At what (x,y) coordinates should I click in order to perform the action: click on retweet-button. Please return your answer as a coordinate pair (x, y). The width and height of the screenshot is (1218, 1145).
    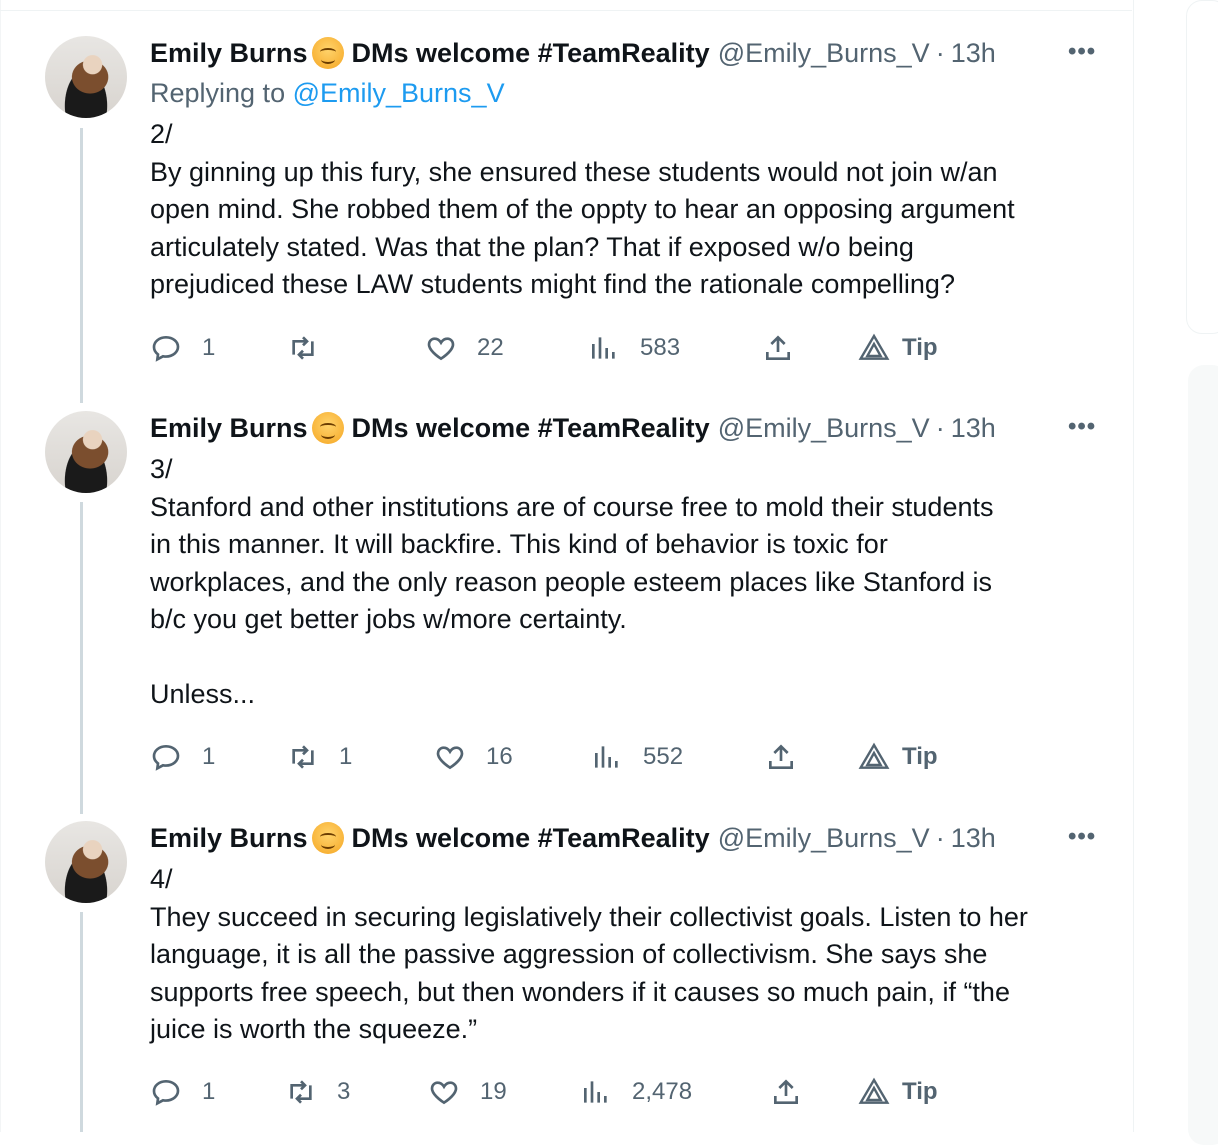
    Looking at the image, I should click on (313, 348).